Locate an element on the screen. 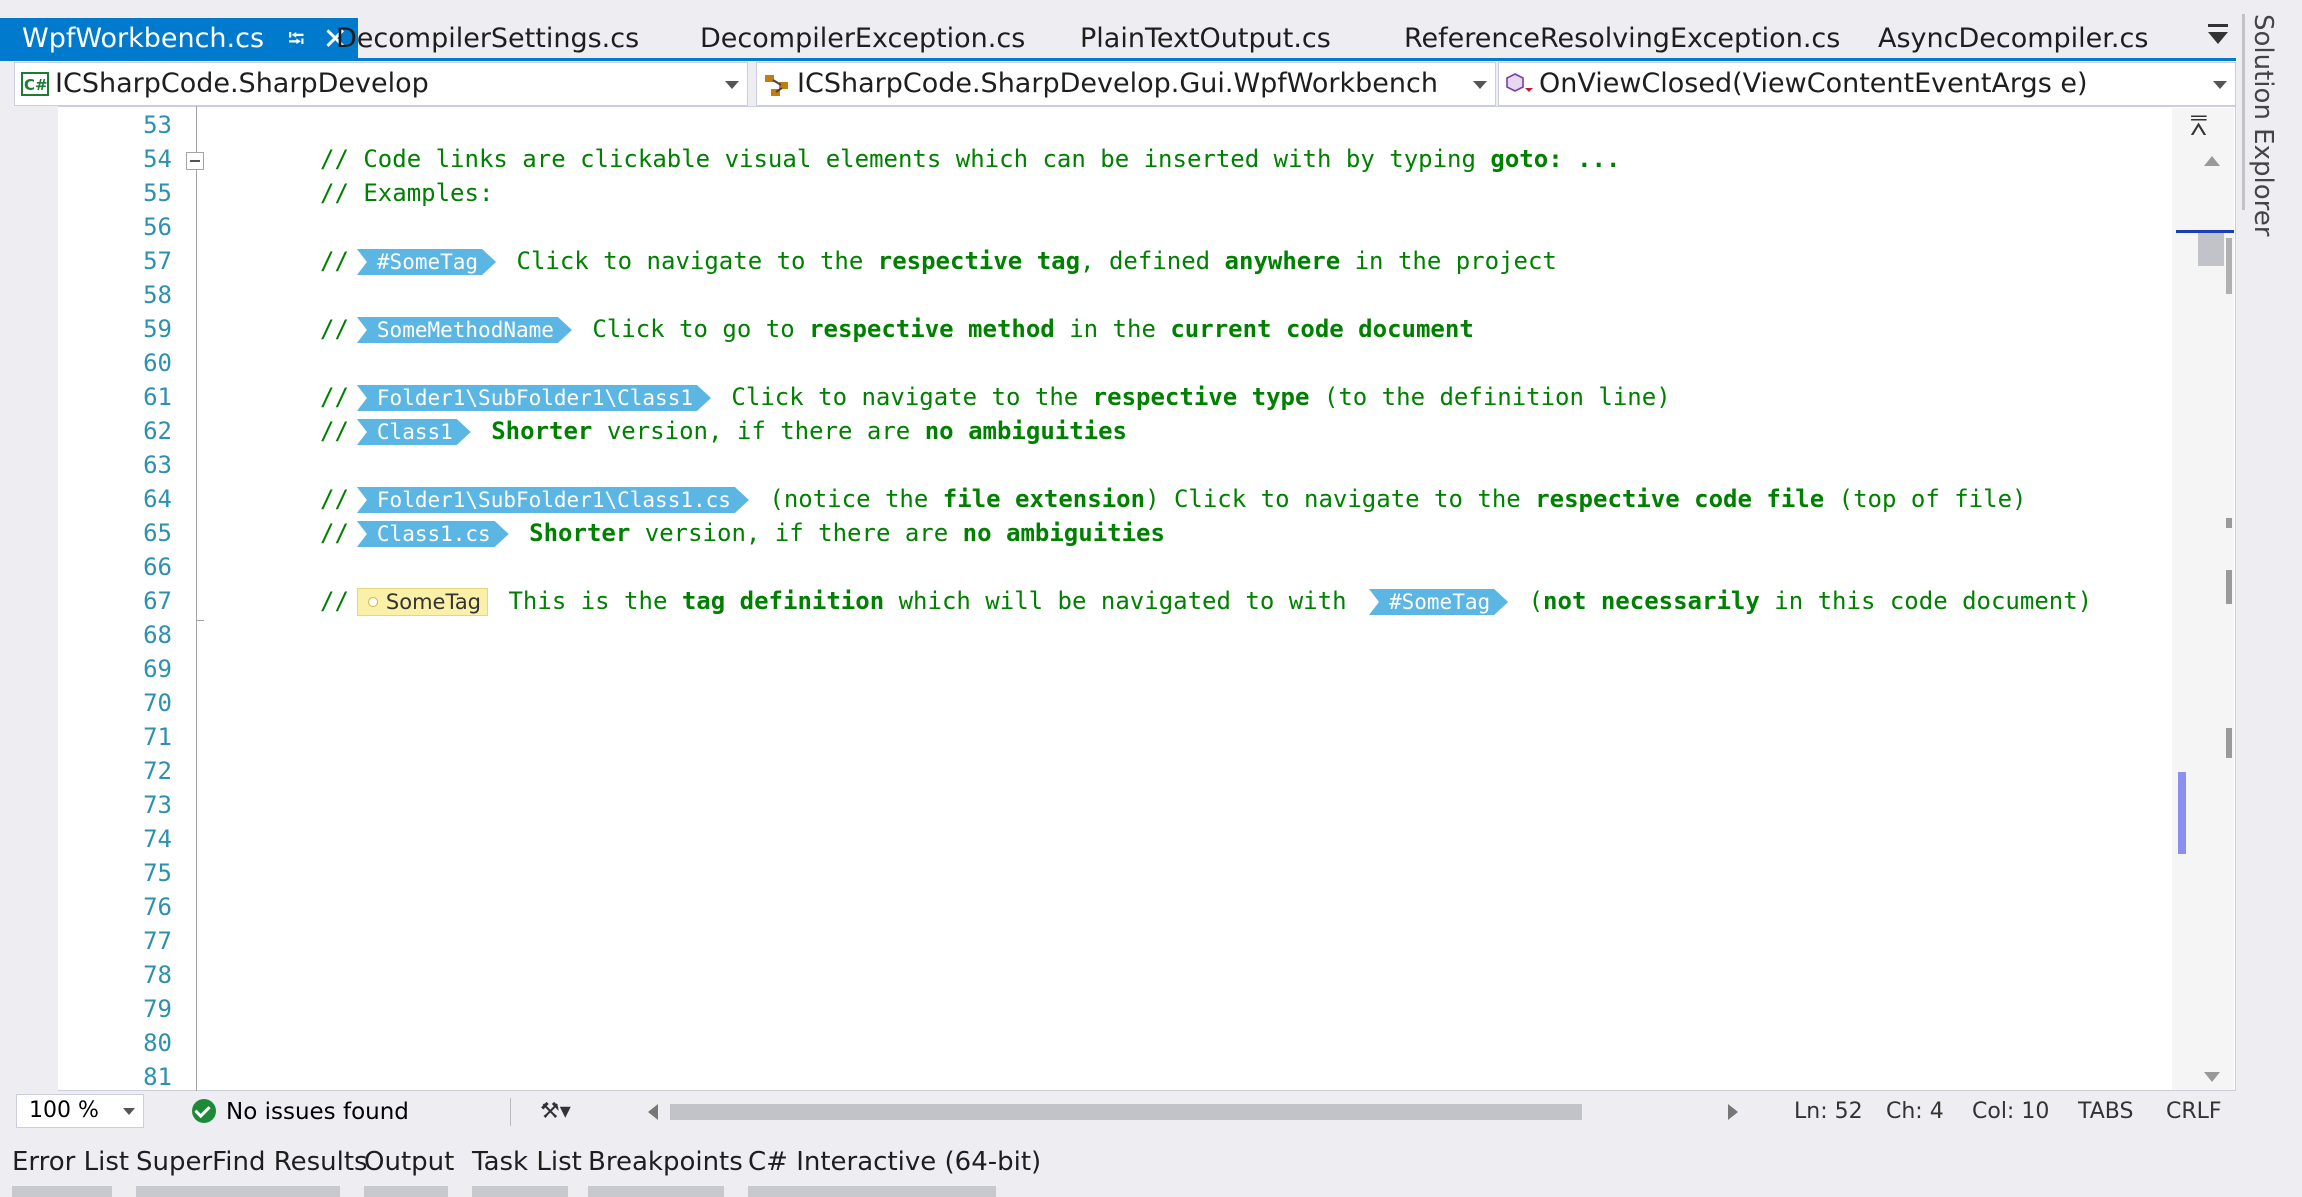  line-number: 64 is located at coordinates (157, 499).